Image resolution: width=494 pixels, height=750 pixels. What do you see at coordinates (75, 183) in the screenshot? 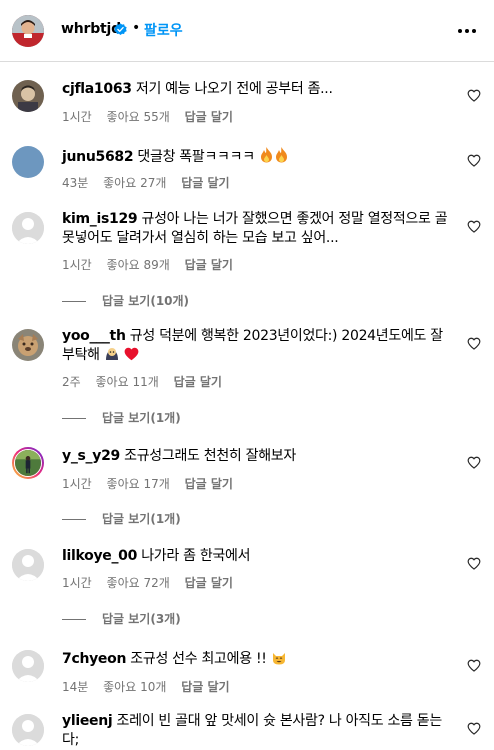
I see `comment-time: 43분` at bounding box center [75, 183].